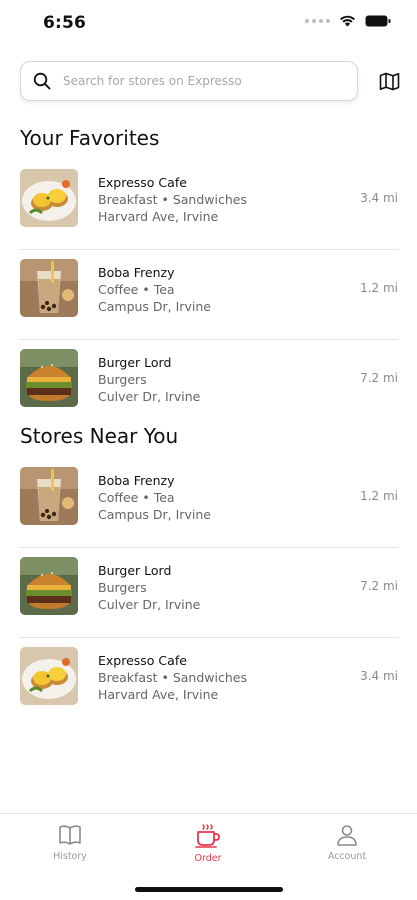 The width and height of the screenshot is (417, 900). What do you see at coordinates (65, 23) in the screenshot?
I see `status-time: 6:56` at bounding box center [65, 23].